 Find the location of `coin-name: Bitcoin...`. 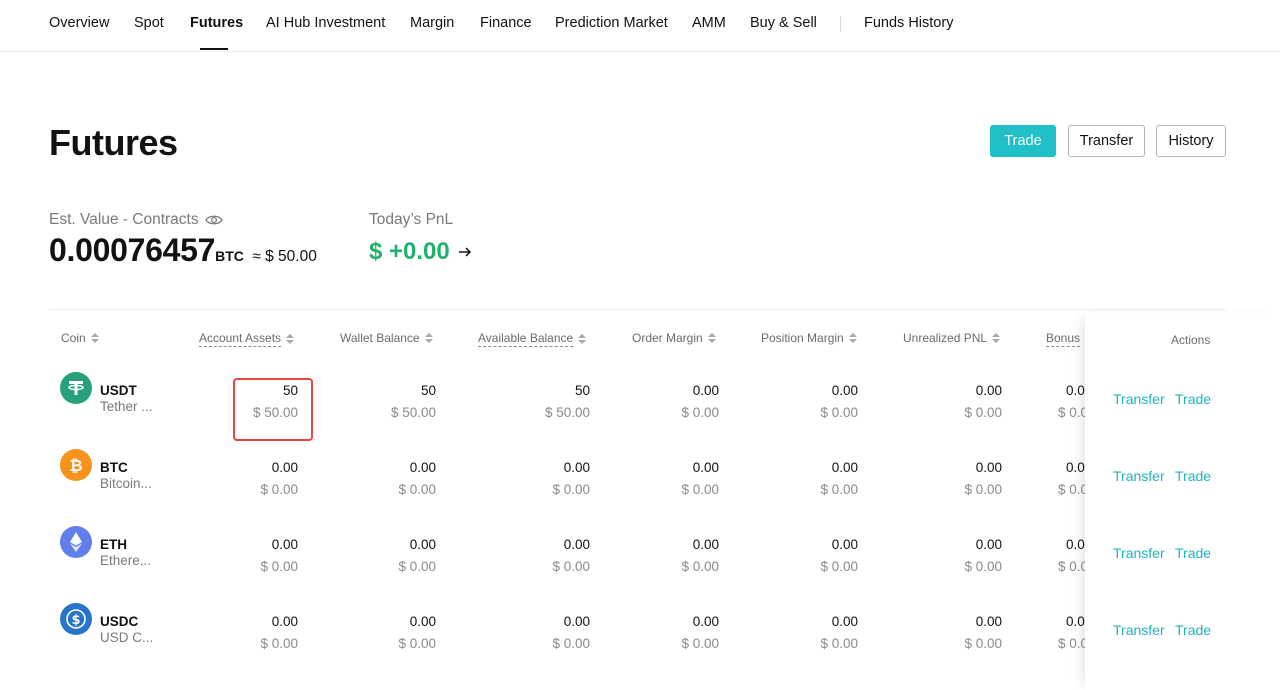

coin-name: Bitcoin... is located at coordinates (126, 483).